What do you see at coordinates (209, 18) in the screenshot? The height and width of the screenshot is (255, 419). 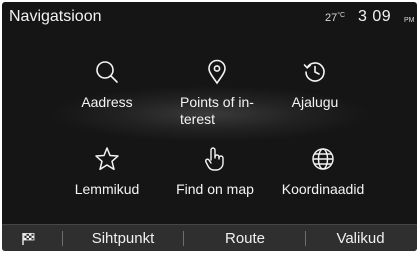 I see `status-bar: Navigatsioon 27°C 3 09 PM` at bounding box center [209, 18].